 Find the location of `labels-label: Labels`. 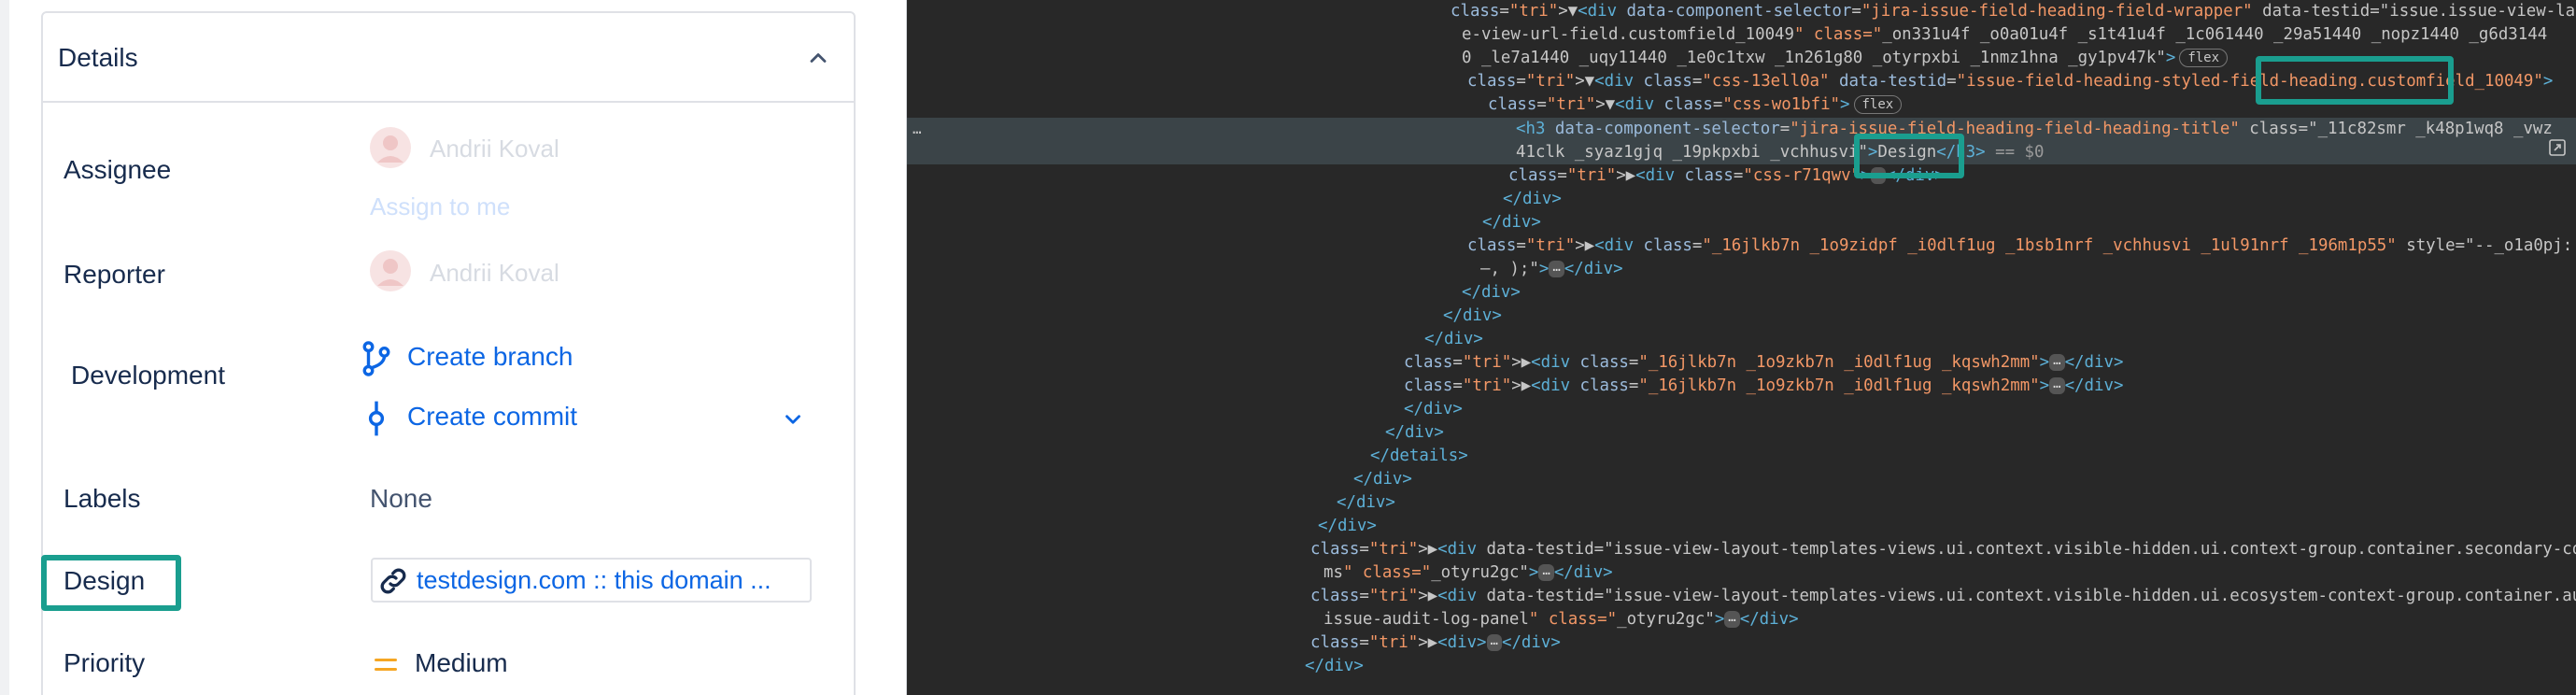

labels-label: Labels is located at coordinates (102, 498).